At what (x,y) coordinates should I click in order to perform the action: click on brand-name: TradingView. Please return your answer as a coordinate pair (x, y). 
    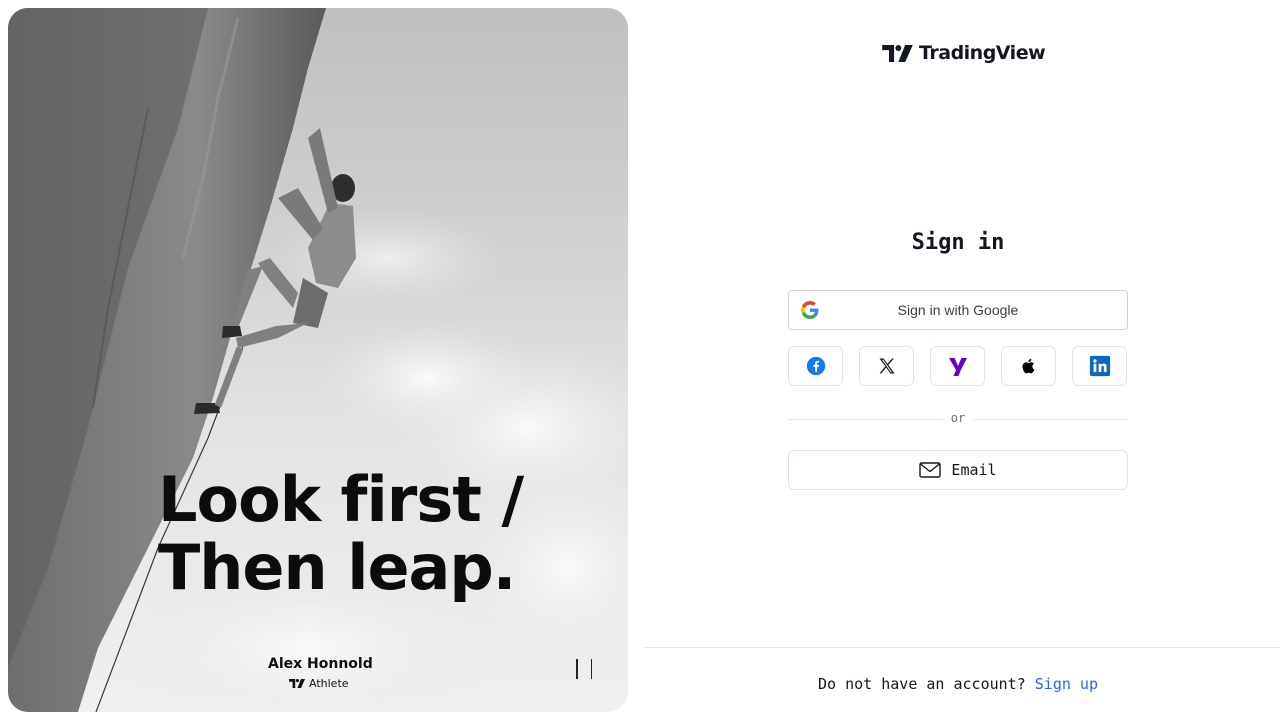
    Looking at the image, I should click on (982, 53).